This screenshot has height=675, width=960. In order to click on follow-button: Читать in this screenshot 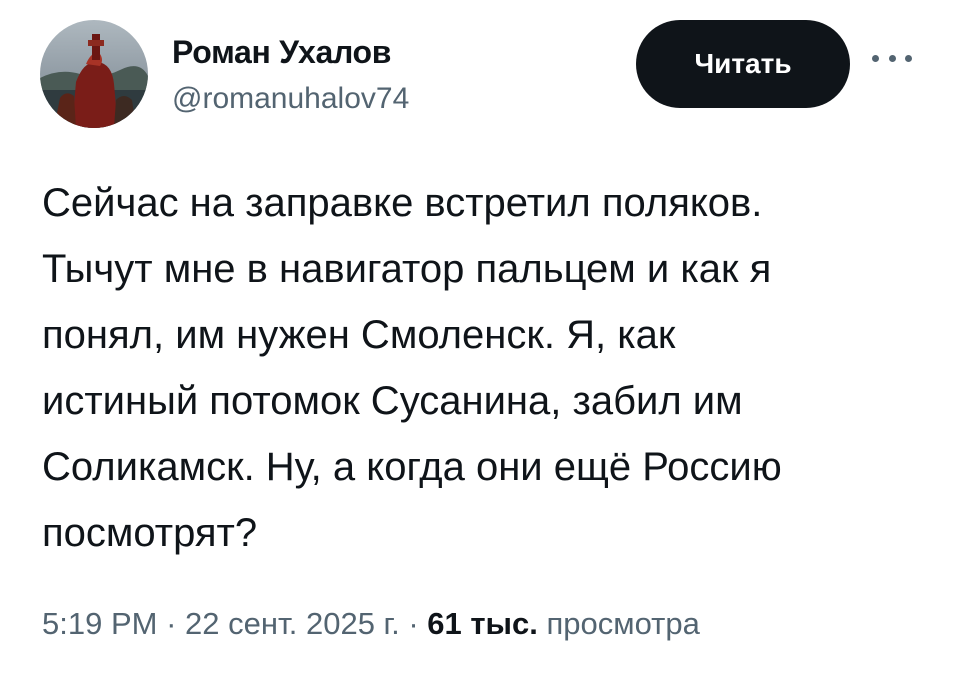, I will do `click(743, 64)`.